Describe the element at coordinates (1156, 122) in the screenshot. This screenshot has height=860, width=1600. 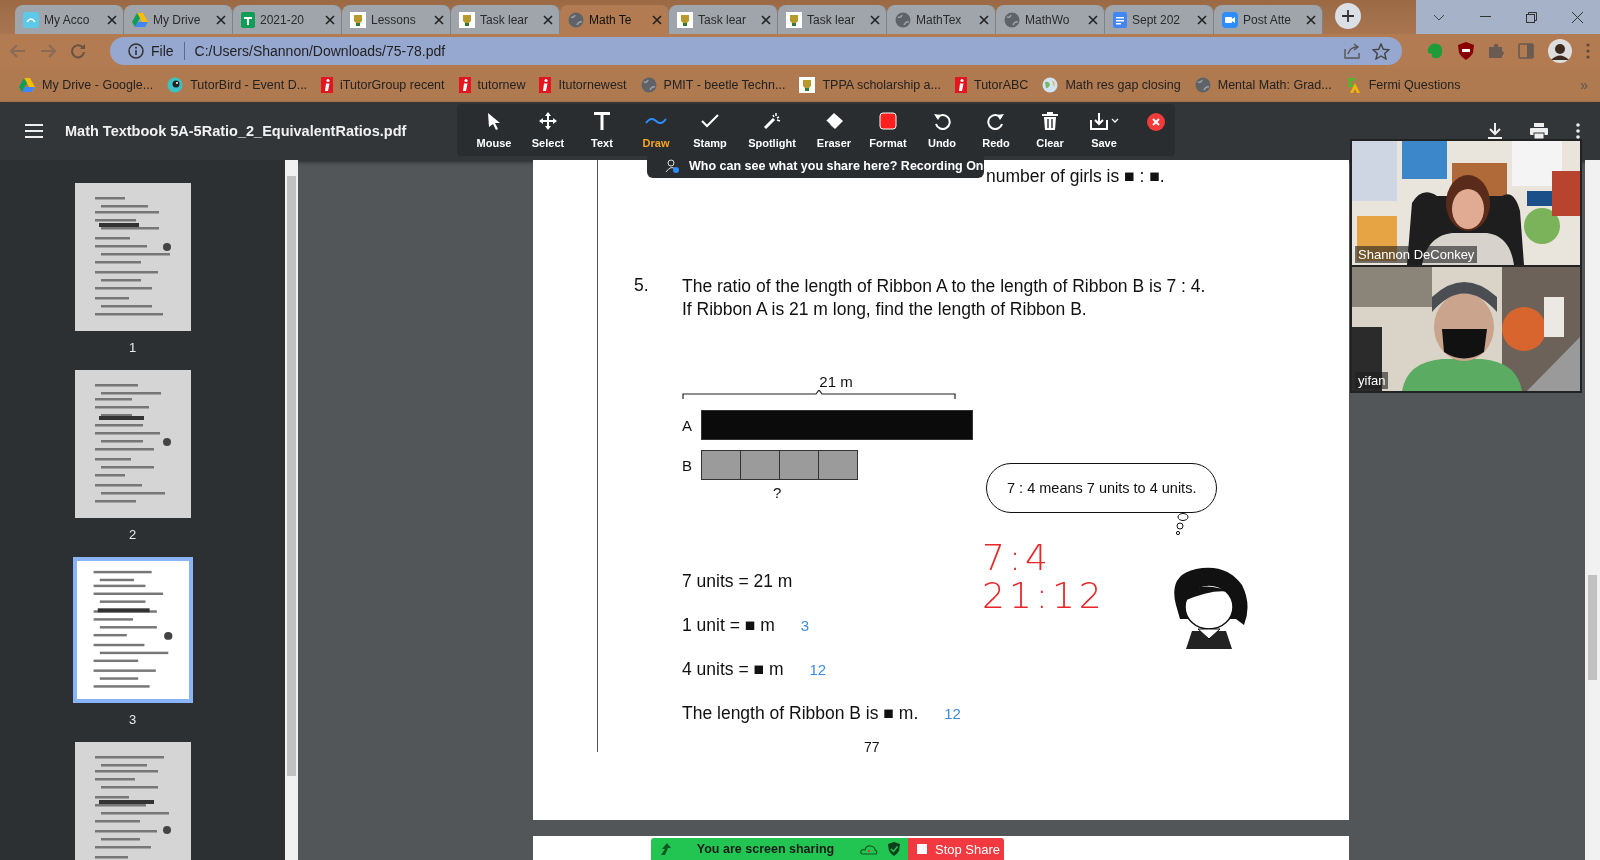
I see `close-button` at that location.